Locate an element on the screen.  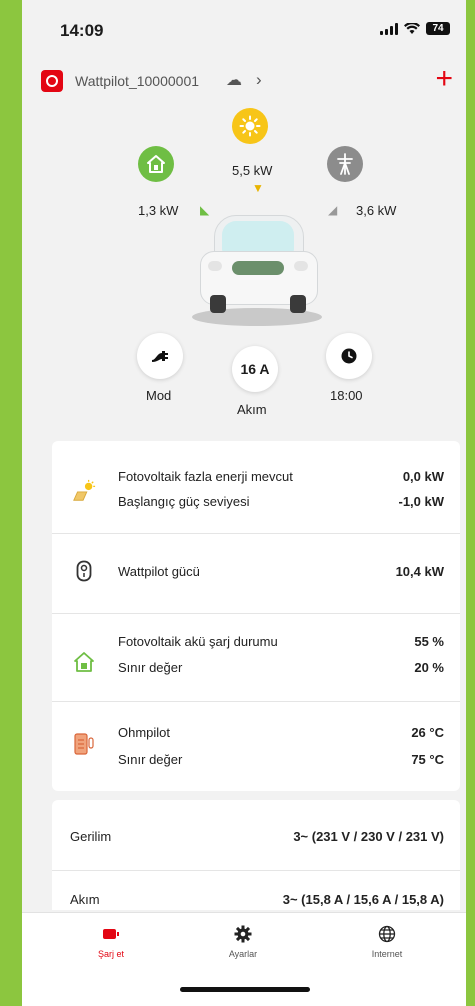
ohmpilot-label: Ohmpilot is located at coordinates (144, 732).